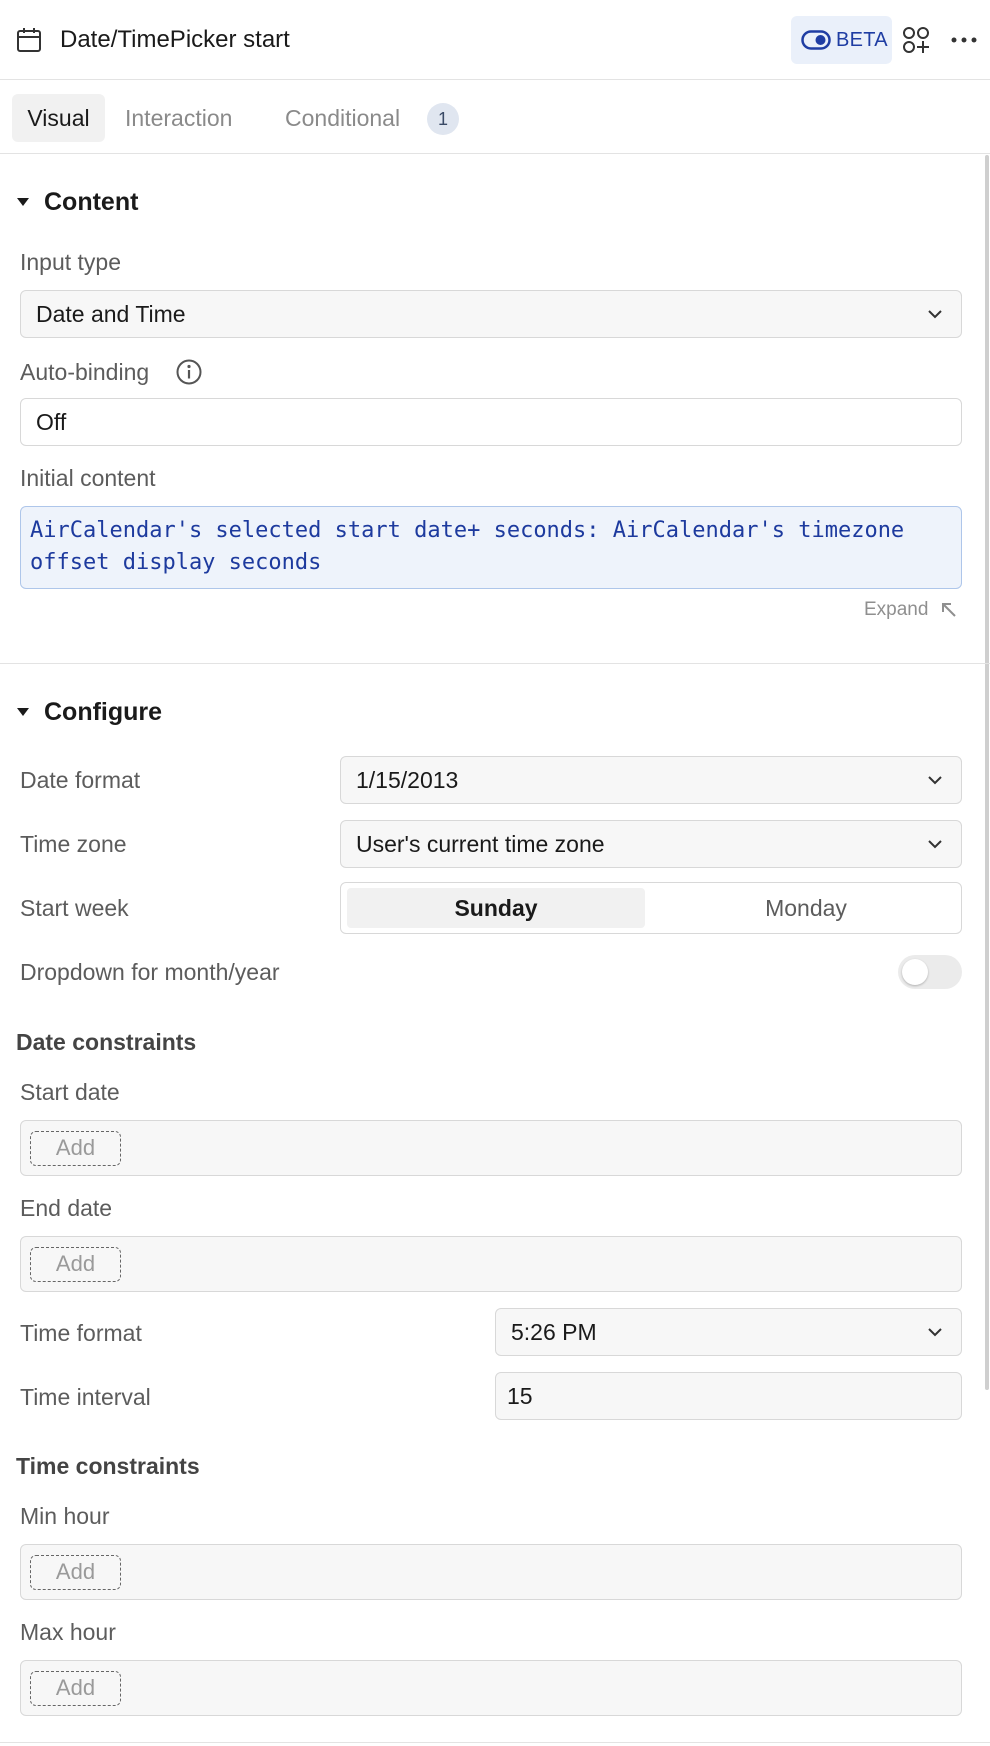  I want to click on time-format-value: 5:26 PM, so click(554, 1332).